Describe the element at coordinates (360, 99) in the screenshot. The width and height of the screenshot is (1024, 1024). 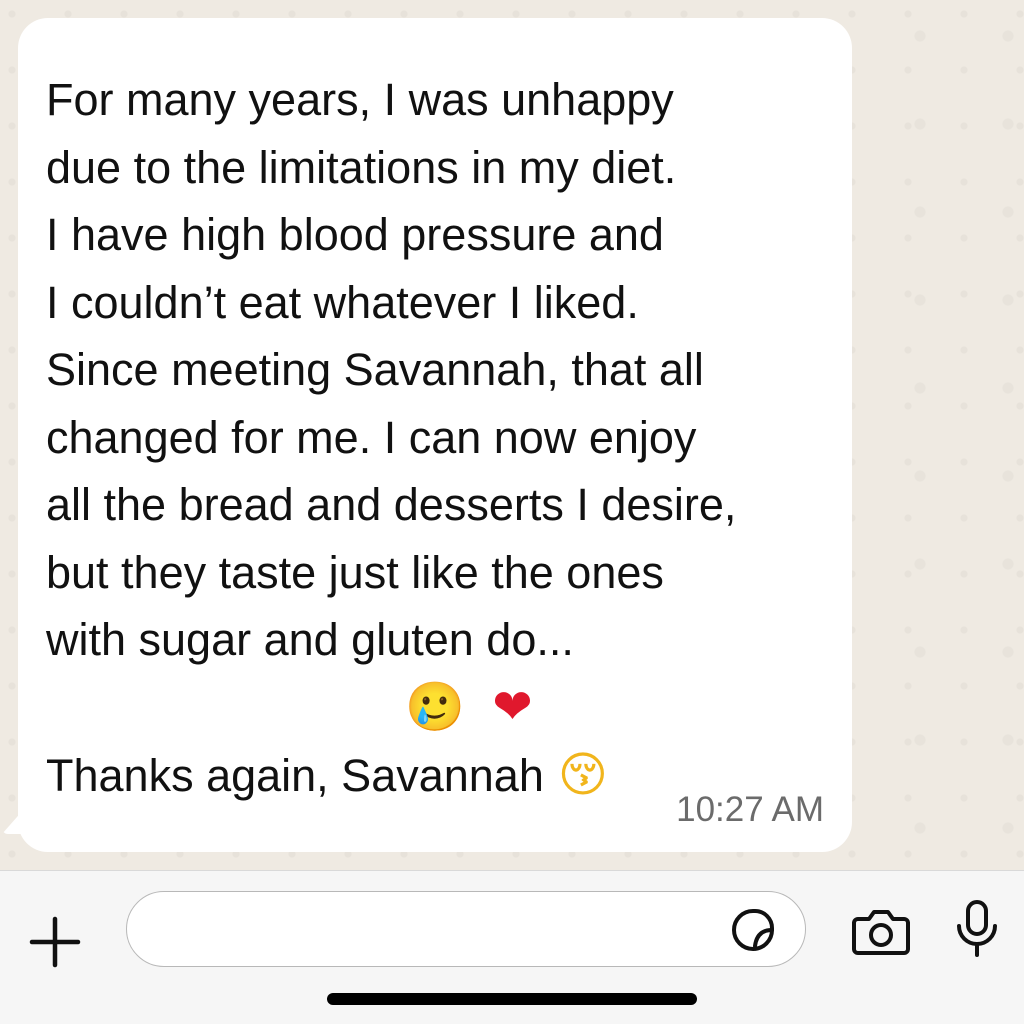
I see `message-line: For many years, I was unhappy` at that location.